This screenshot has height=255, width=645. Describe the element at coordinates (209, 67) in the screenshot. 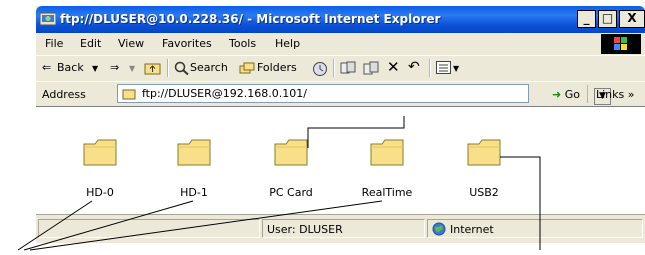

I see `search-button: Search` at that location.